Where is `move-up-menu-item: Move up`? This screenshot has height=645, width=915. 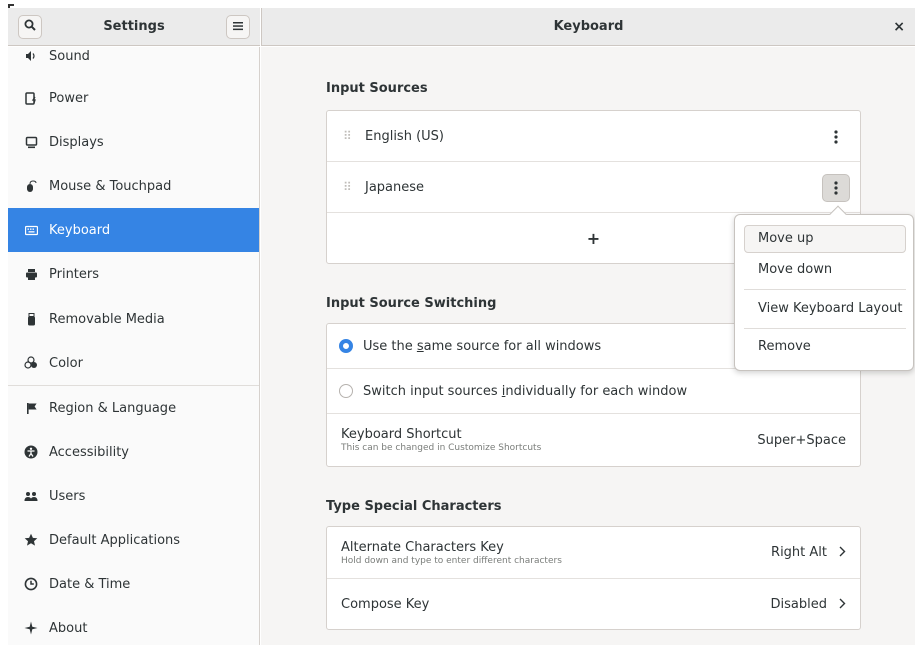
move-up-menu-item: Move up is located at coordinates (825, 239).